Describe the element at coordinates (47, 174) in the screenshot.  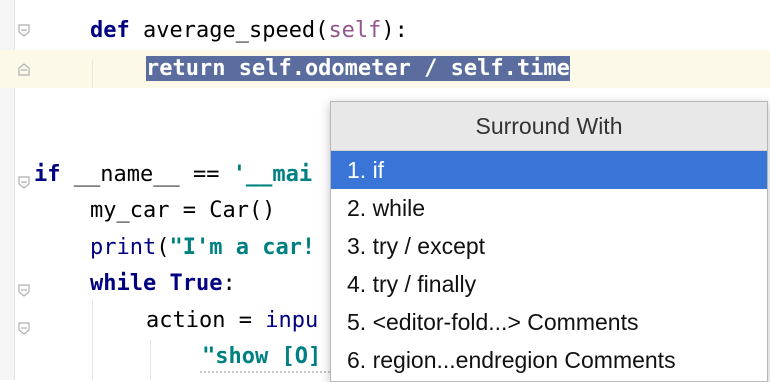
I see `code-token: if` at that location.